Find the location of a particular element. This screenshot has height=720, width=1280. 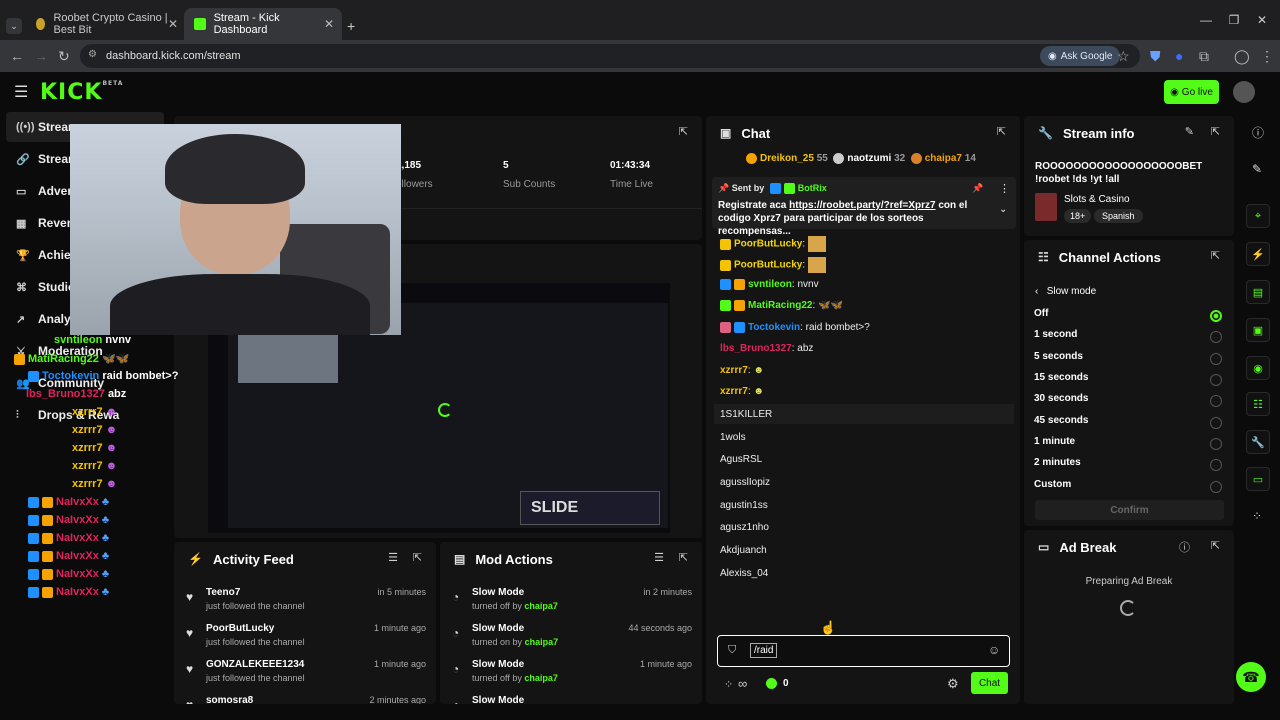

user-suggestion: Akdjuanch is located at coordinates (743, 550).